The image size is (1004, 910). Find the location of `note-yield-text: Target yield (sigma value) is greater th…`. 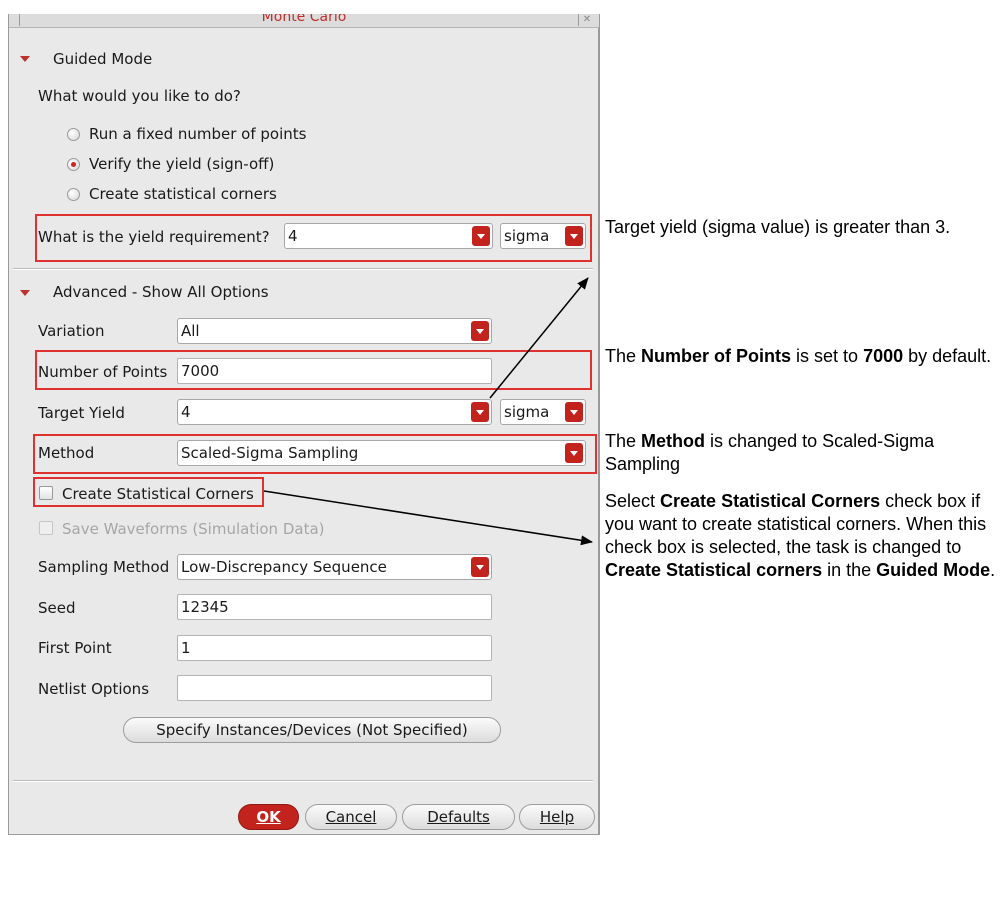

note-yield-text: Target yield (sigma value) is greater th… is located at coordinates (778, 227).